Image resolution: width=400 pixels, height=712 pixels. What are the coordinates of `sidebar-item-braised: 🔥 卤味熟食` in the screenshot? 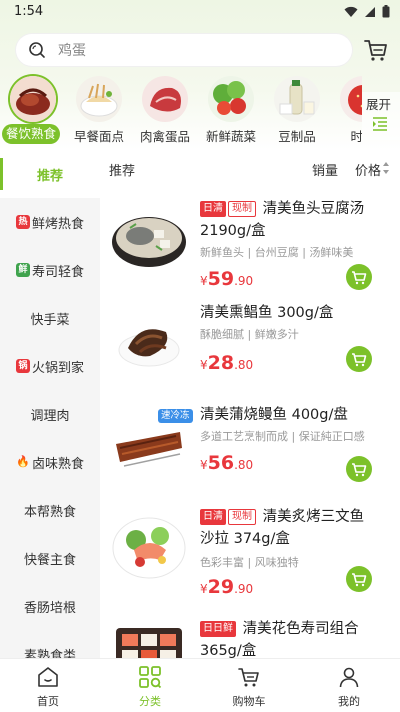 It's located at (50, 462).